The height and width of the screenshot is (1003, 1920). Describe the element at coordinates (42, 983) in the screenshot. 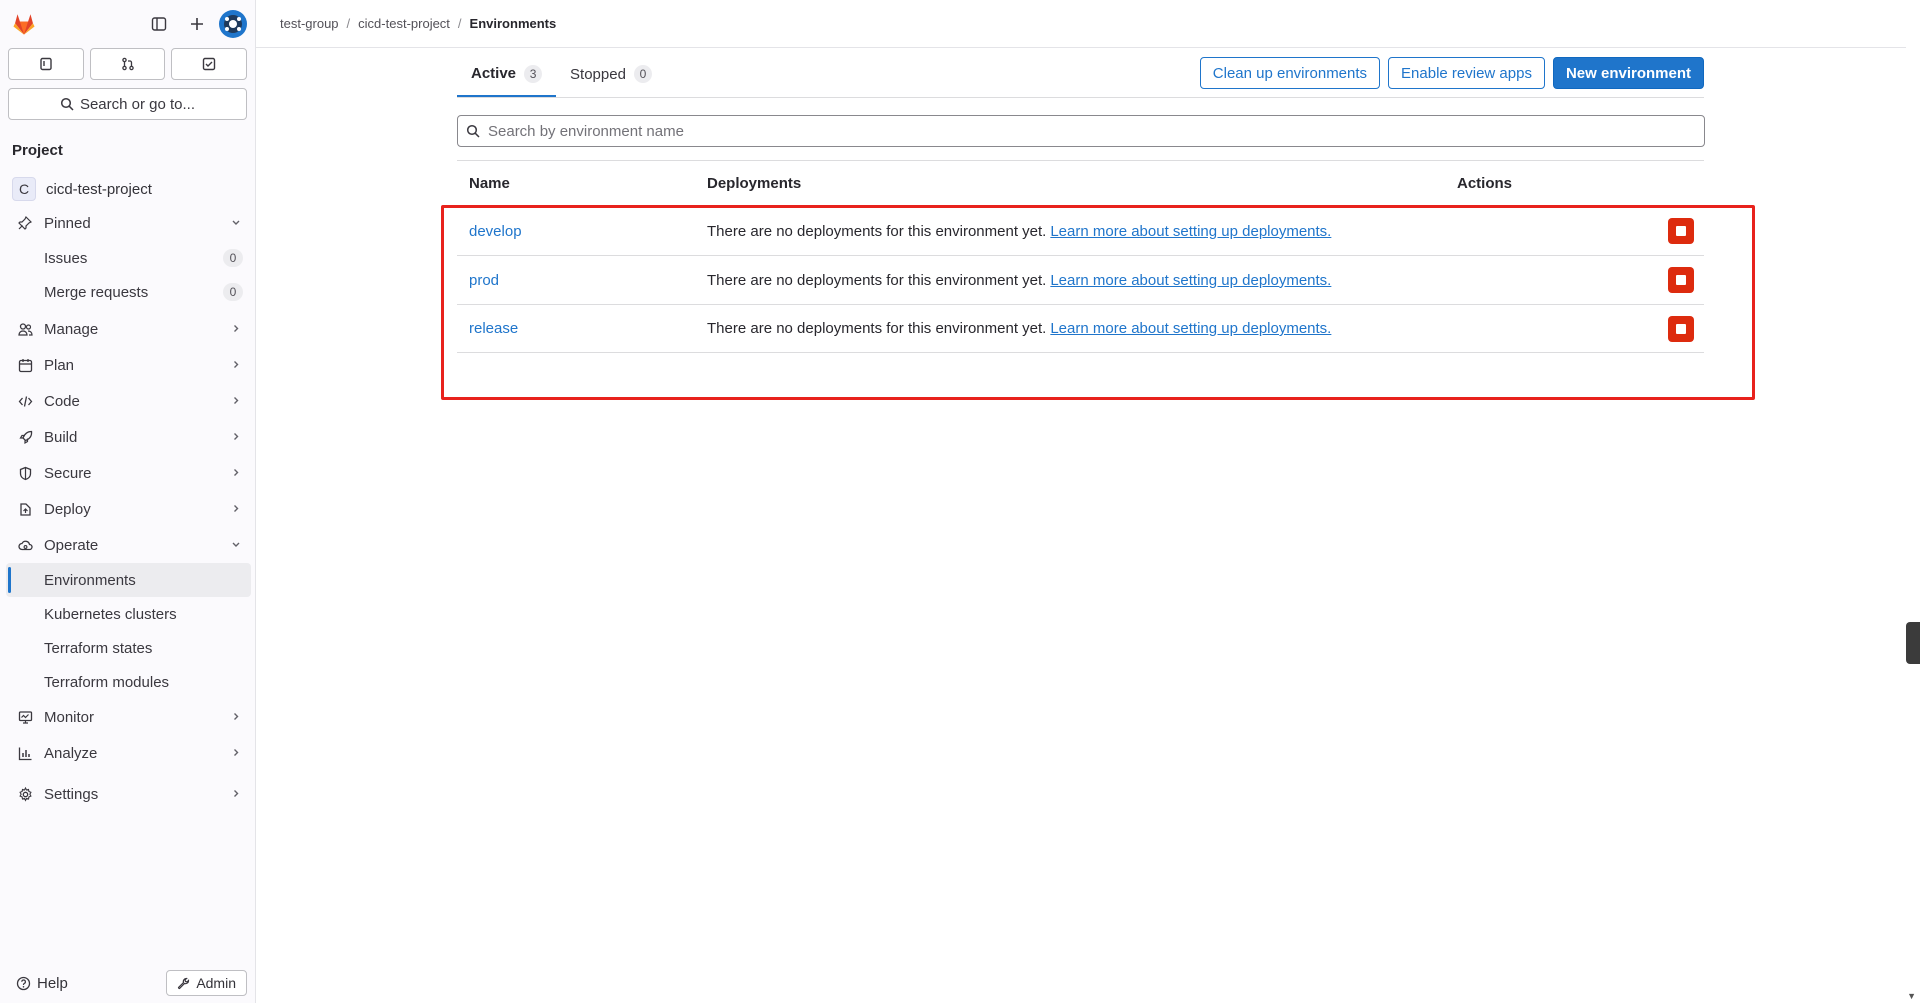

I see `help-button: Help` at that location.